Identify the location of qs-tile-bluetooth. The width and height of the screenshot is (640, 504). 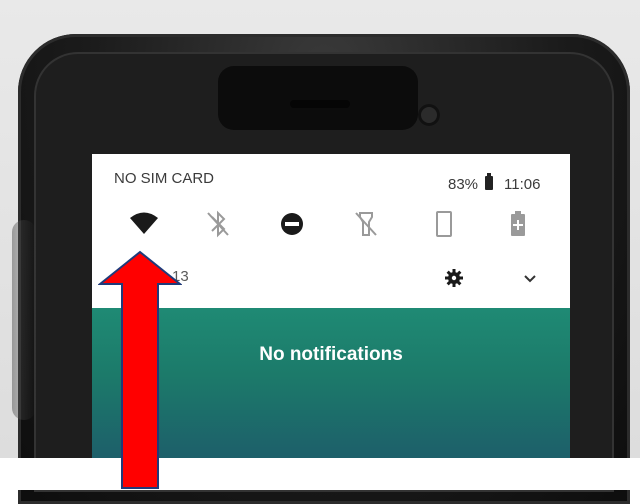
(218, 224).